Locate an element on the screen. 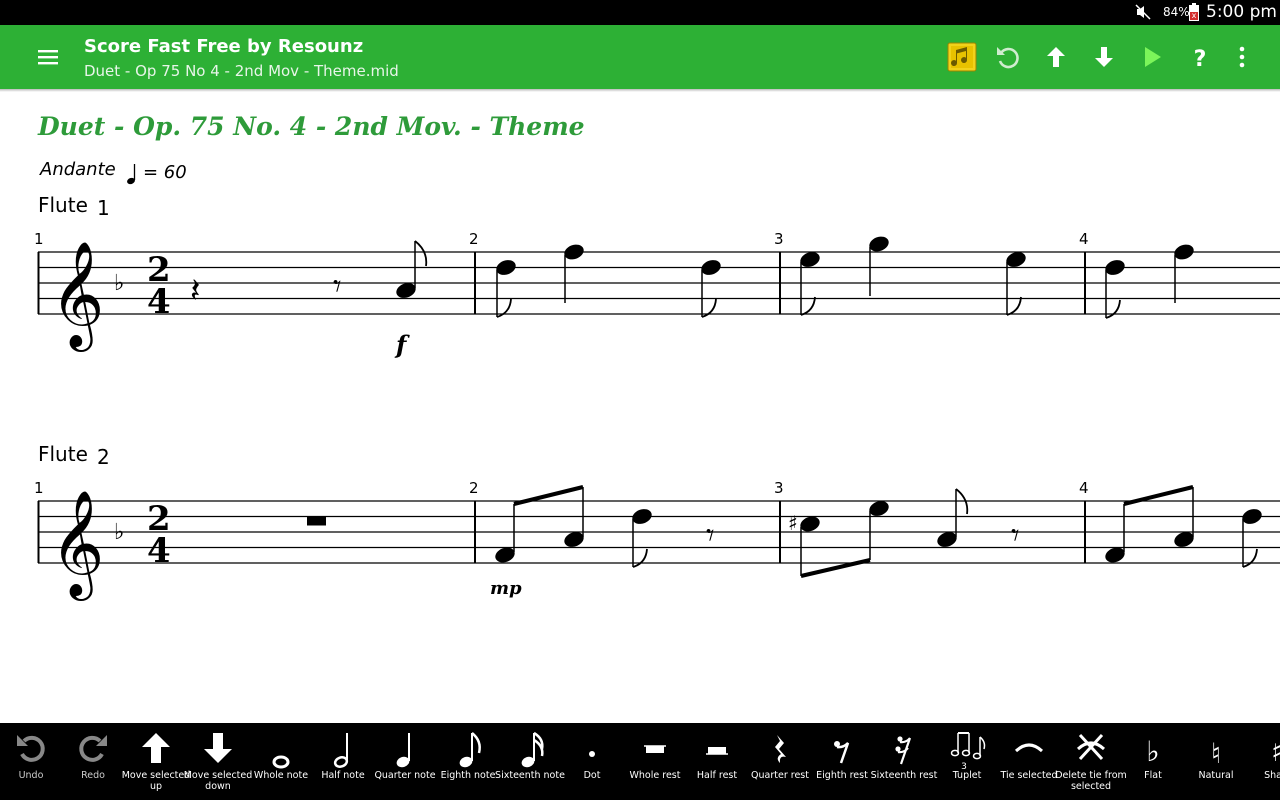 The image size is (1280, 800). half-rest-icon is located at coordinates (717, 751).